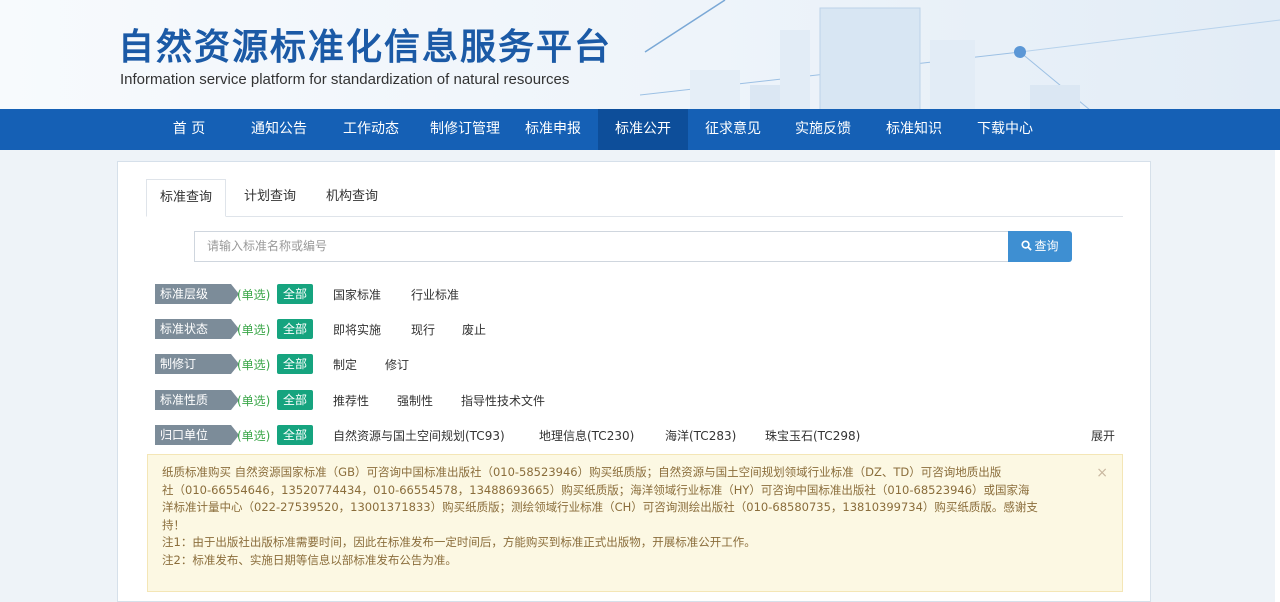 Image resolution: width=1280 pixels, height=602 pixels. Describe the element at coordinates (635, 400) in the screenshot. I see `filter-row-nature: 标准性质 (单选) 全部 推荐性 强制性 指导性技术文件` at that location.